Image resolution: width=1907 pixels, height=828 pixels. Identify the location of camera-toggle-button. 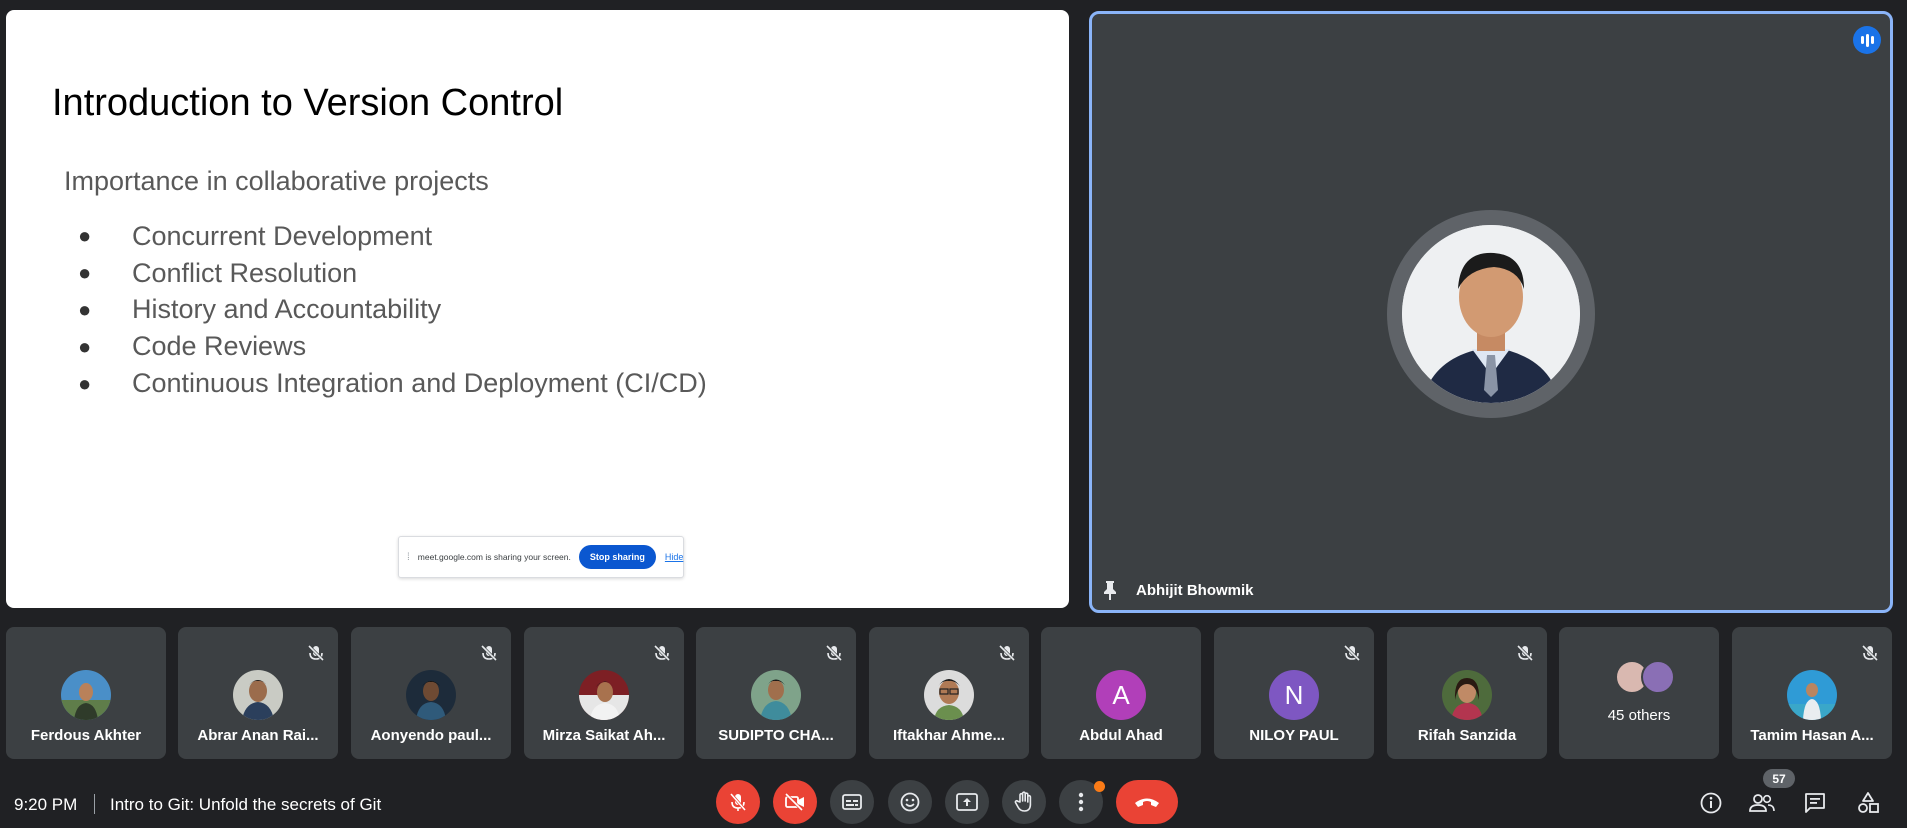
(795, 802).